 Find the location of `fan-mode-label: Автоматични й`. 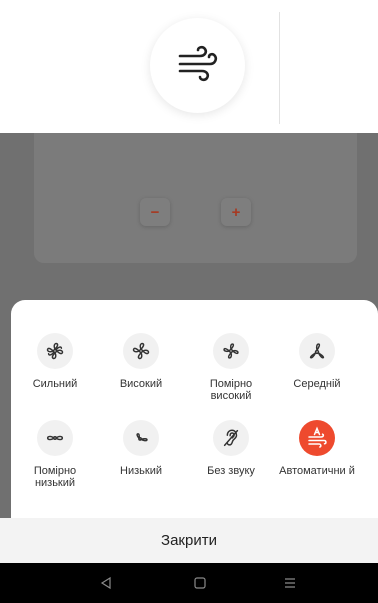

fan-mode-label: Автоматични й is located at coordinates (317, 471).